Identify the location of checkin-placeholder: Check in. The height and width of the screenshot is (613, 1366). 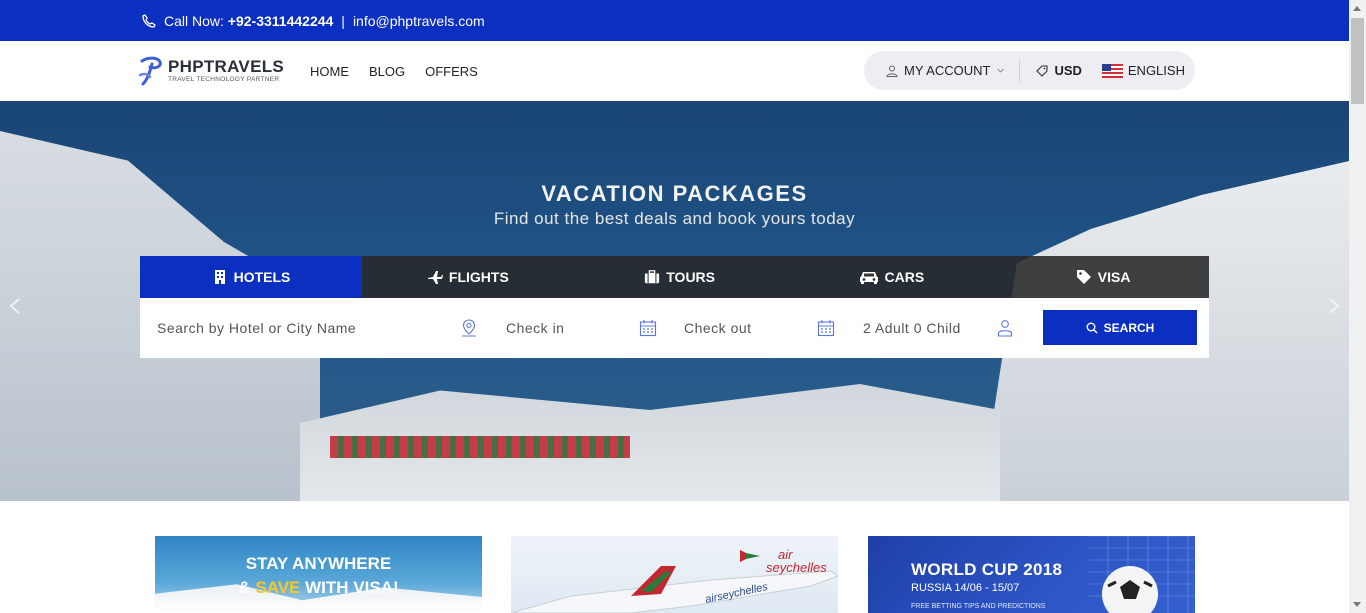
(535, 328).